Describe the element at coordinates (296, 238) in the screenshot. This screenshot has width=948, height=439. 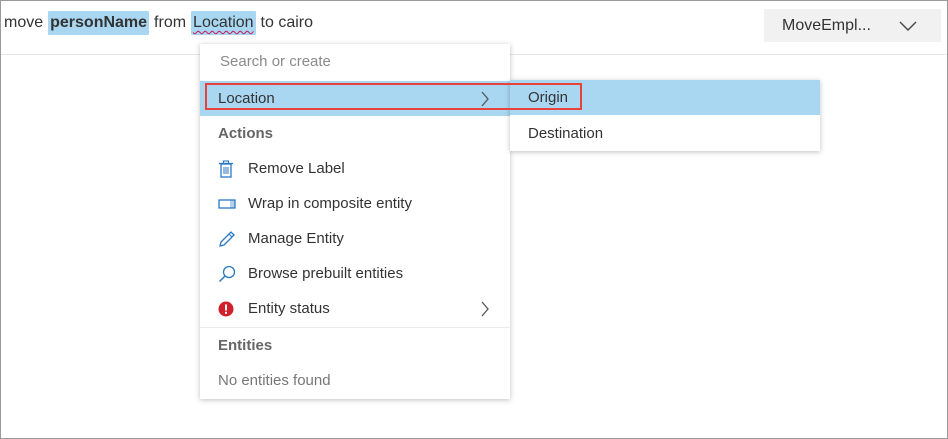
I see `menu-item-label: Manage Entity` at that location.